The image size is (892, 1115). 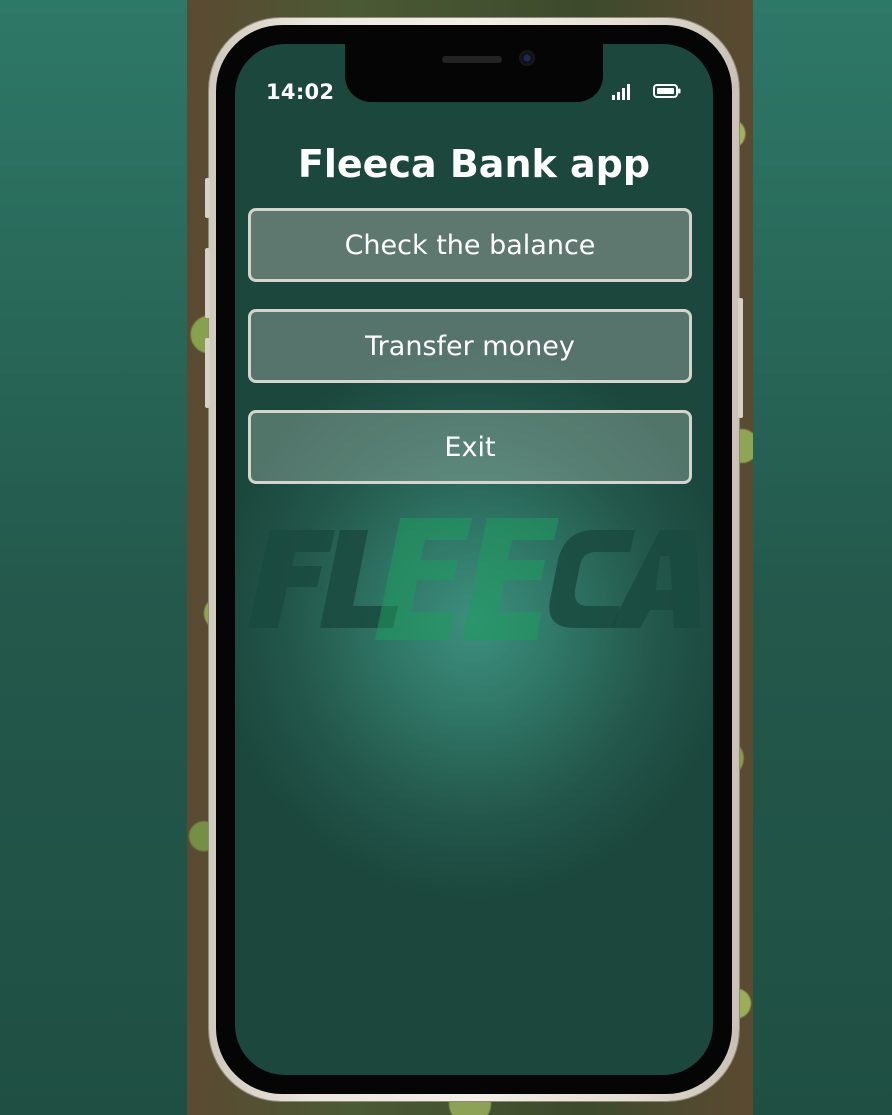 What do you see at coordinates (667, 91) in the screenshot?
I see `battery-icon` at bounding box center [667, 91].